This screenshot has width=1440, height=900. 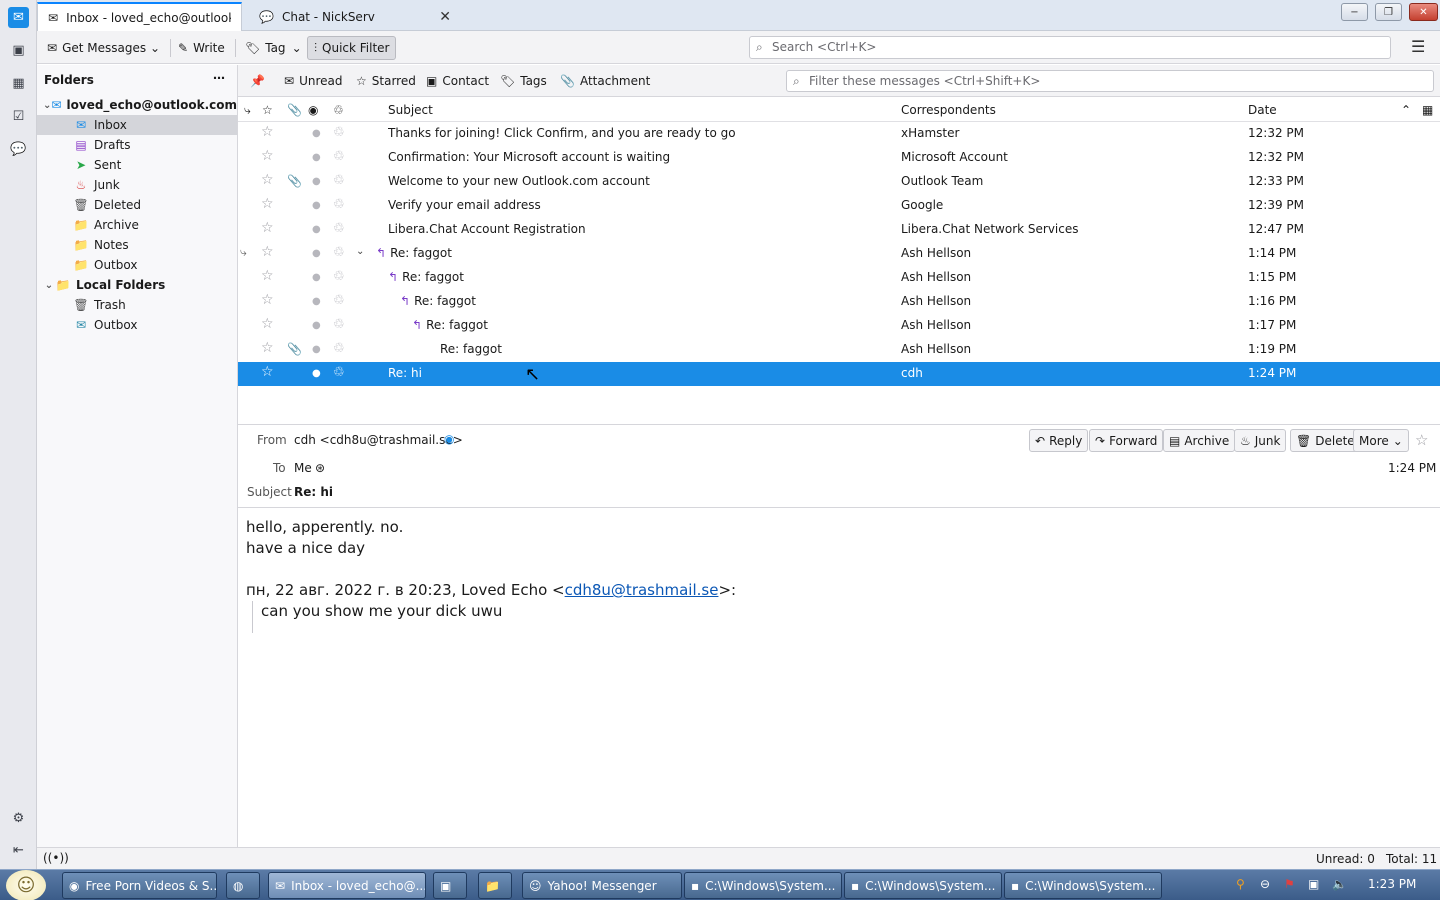 What do you see at coordinates (18, 50) in the screenshot?
I see `address-book-icon: ▣` at bounding box center [18, 50].